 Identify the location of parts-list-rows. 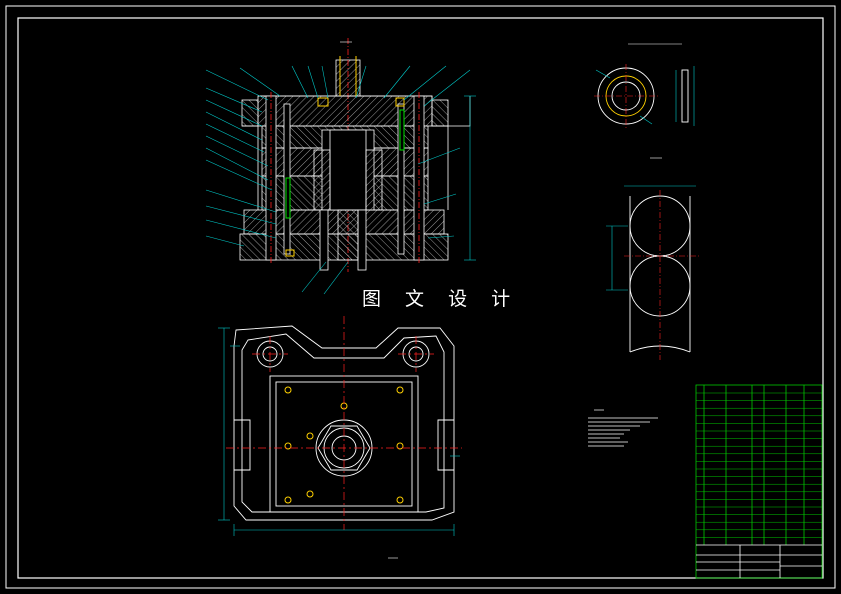
(759, 465).